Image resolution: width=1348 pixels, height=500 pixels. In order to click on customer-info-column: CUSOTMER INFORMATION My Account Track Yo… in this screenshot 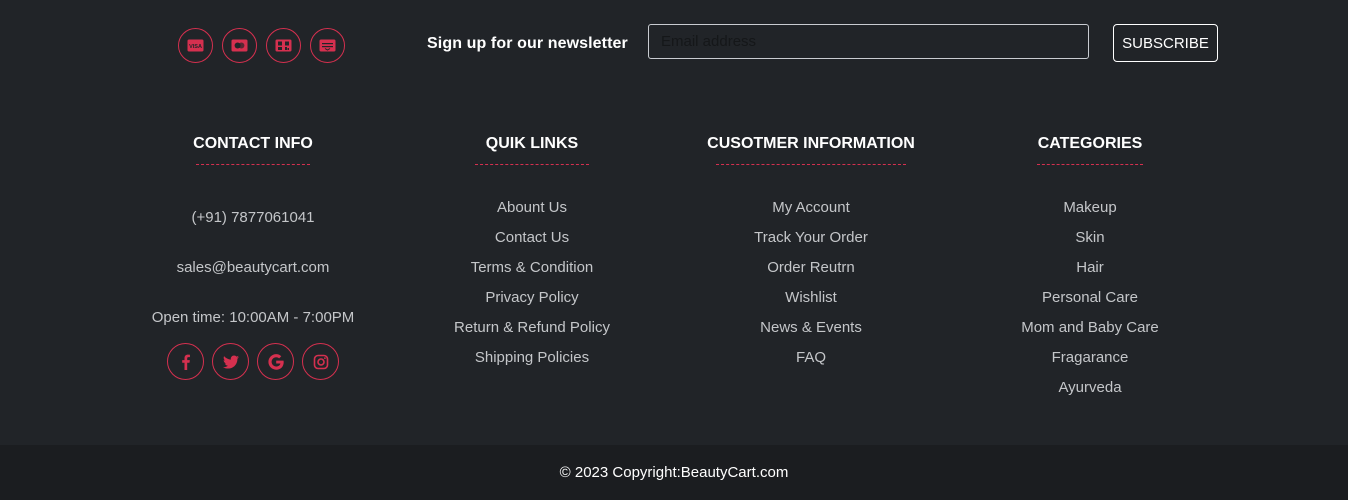, I will do `click(811, 253)`.